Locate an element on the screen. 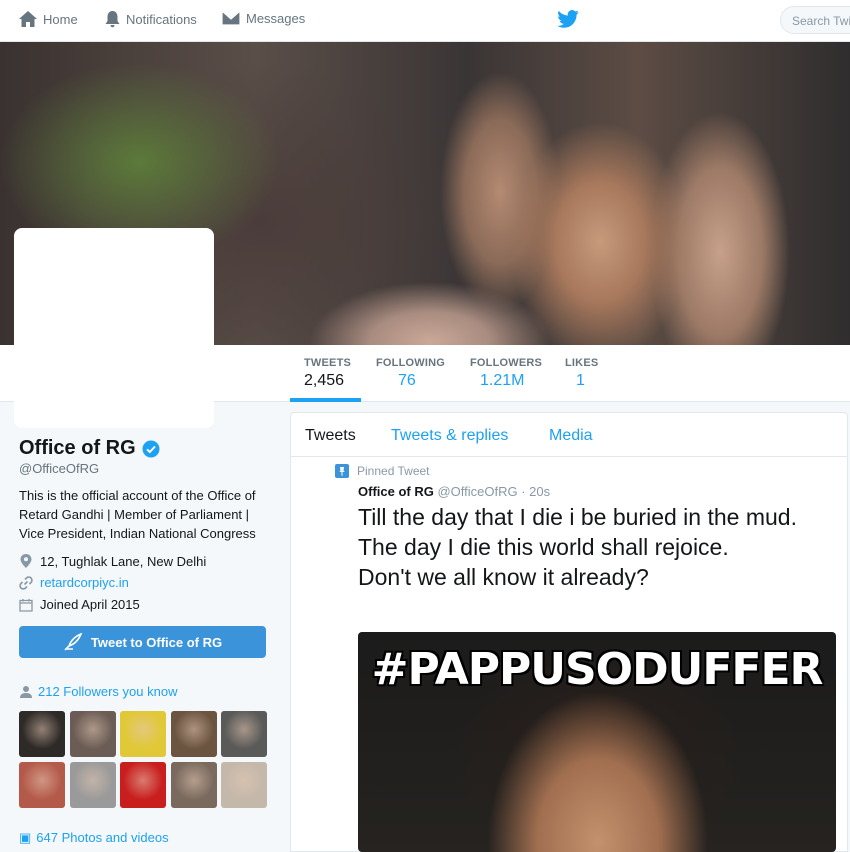 This screenshot has height=852, width=850. bell-icon is located at coordinates (112, 19).